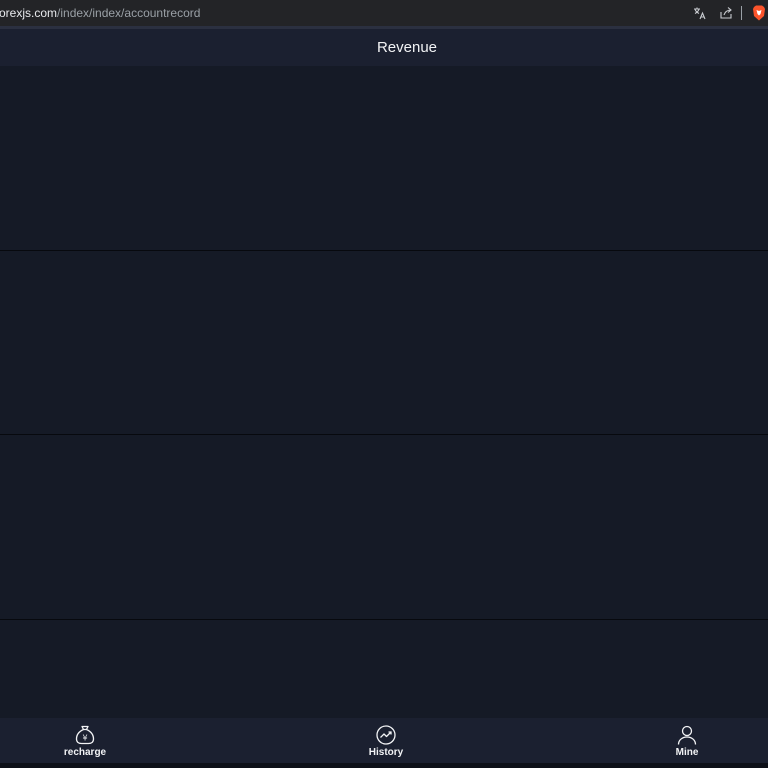 This screenshot has width=768, height=768. What do you see at coordinates (700, 13) in the screenshot?
I see `translate-icon` at bounding box center [700, 13].